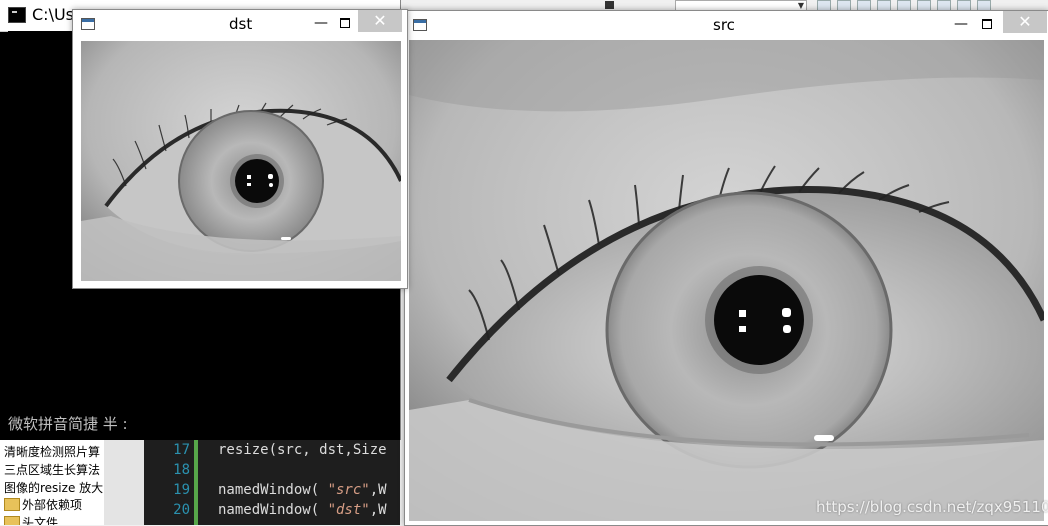  Describe the element at coordinates (302, 450) in the screenshot. I see `code-line: resize(src, dst,Size` at that location.